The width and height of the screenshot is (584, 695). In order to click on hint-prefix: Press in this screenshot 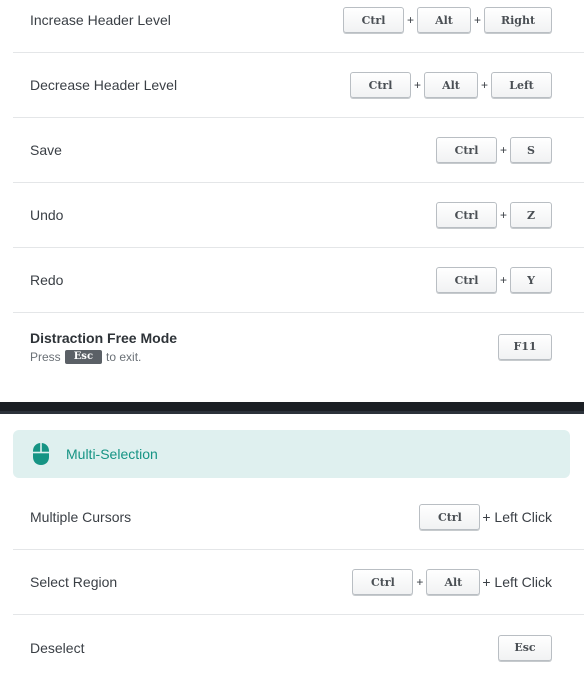, I will do `click(45, 356)`.